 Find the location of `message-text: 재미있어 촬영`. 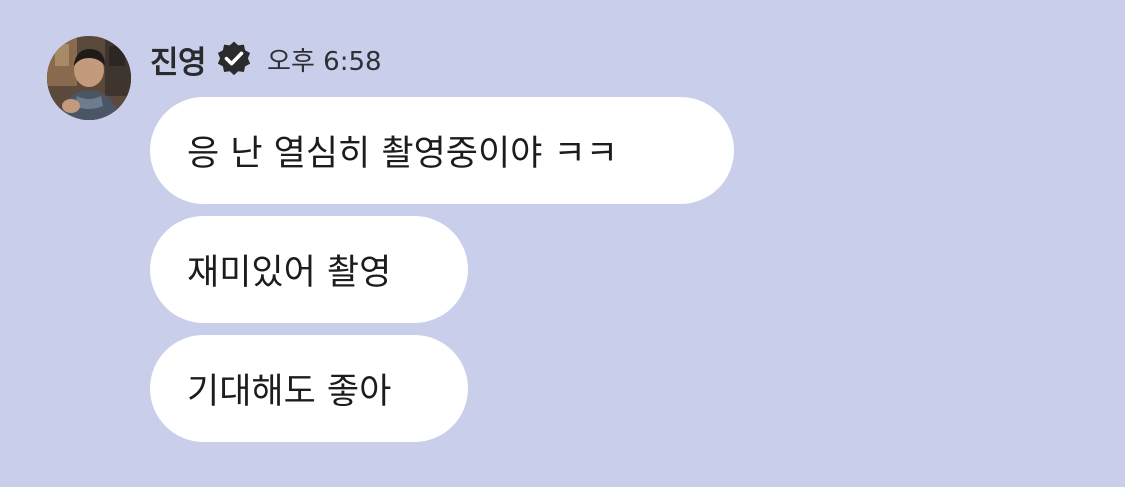

message-text: 재미있어 촬영 is located at coordinates (289, 273).